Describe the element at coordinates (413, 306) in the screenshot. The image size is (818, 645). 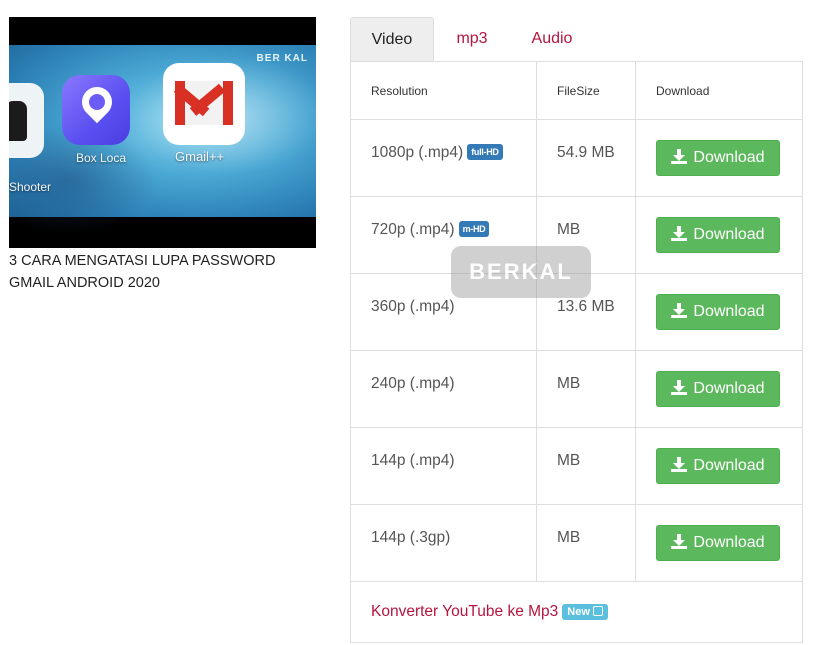
I see `resolution-label: 360p (.mp4)` at that location.